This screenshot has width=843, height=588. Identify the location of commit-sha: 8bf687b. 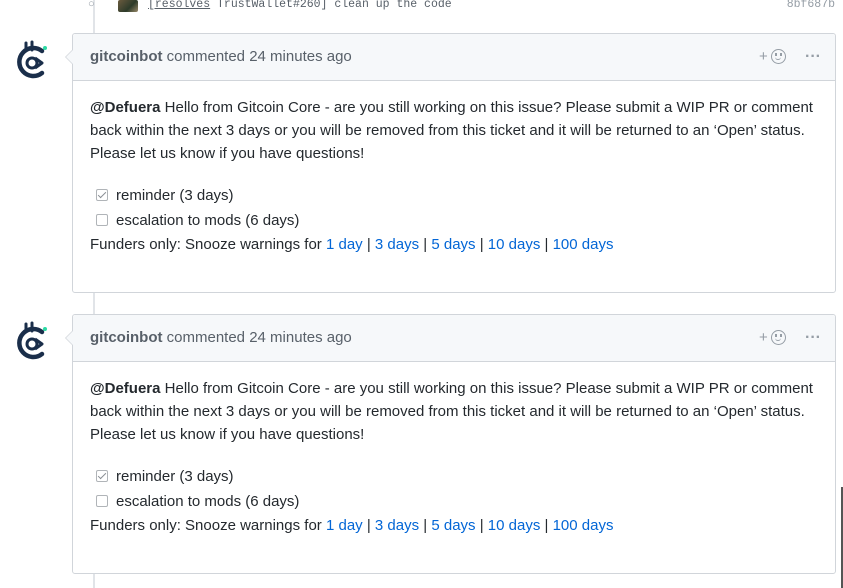
(811, 5).